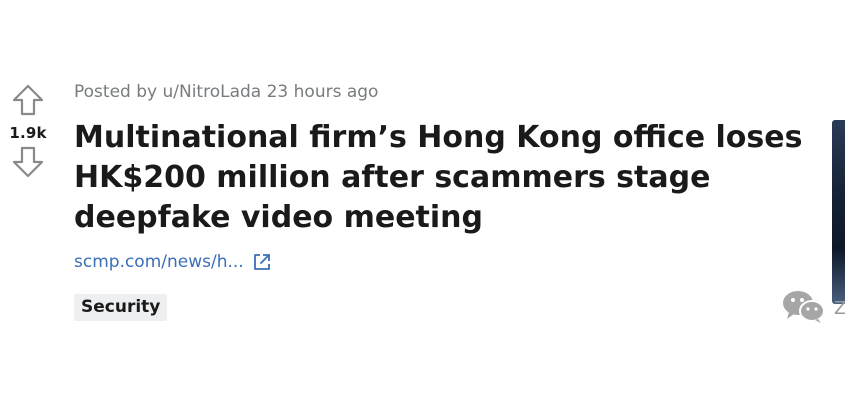 Image resolution: width=845 pixels, height=420 pixels. I want to click on arrow-down-outline-icon, so click(28, 162).